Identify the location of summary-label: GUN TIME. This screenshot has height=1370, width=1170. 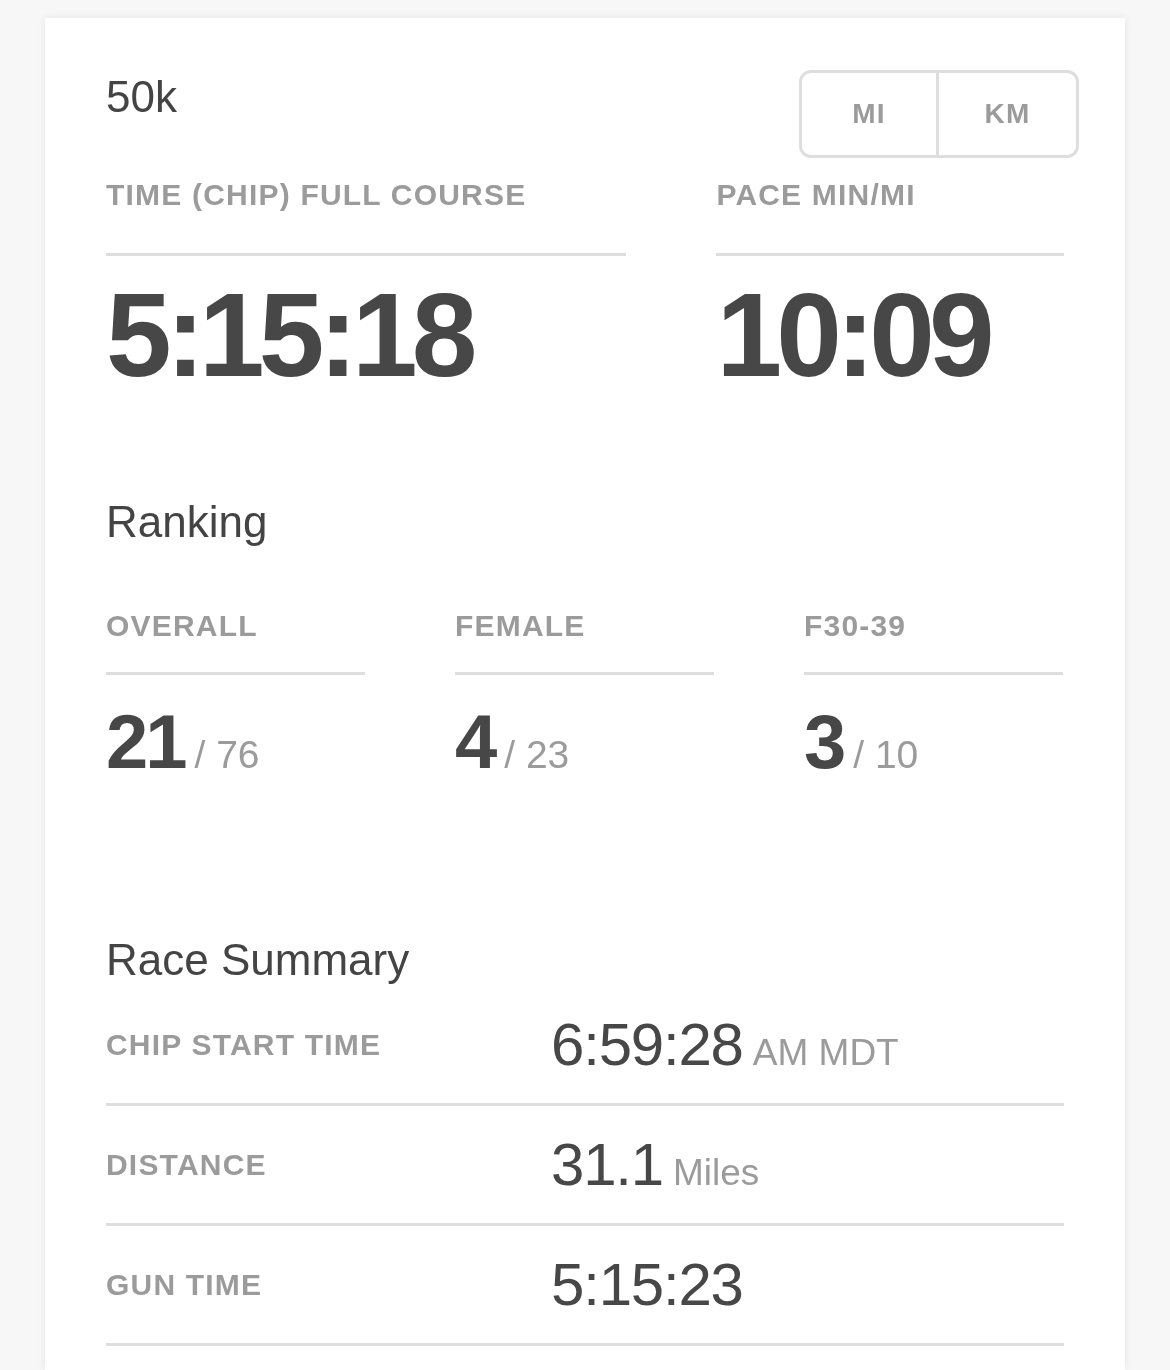
(184, 1284).